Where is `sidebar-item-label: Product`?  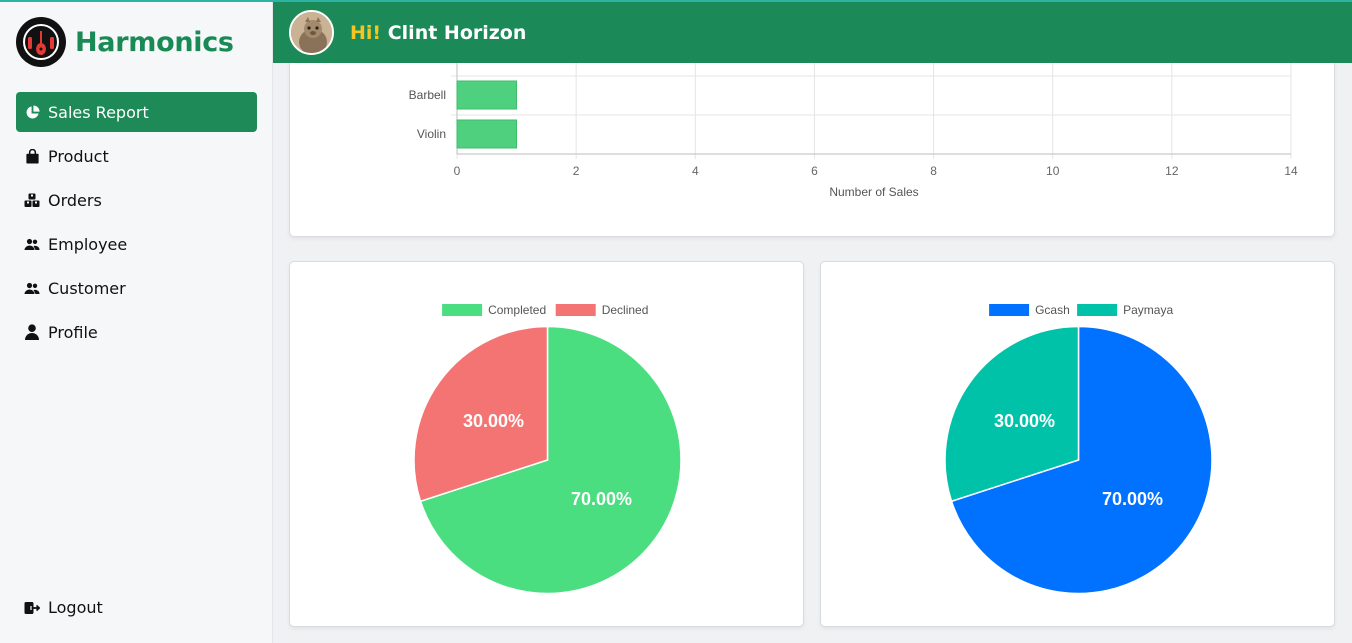 sidebar-item-label: Product is located at coordinates (78, 156).